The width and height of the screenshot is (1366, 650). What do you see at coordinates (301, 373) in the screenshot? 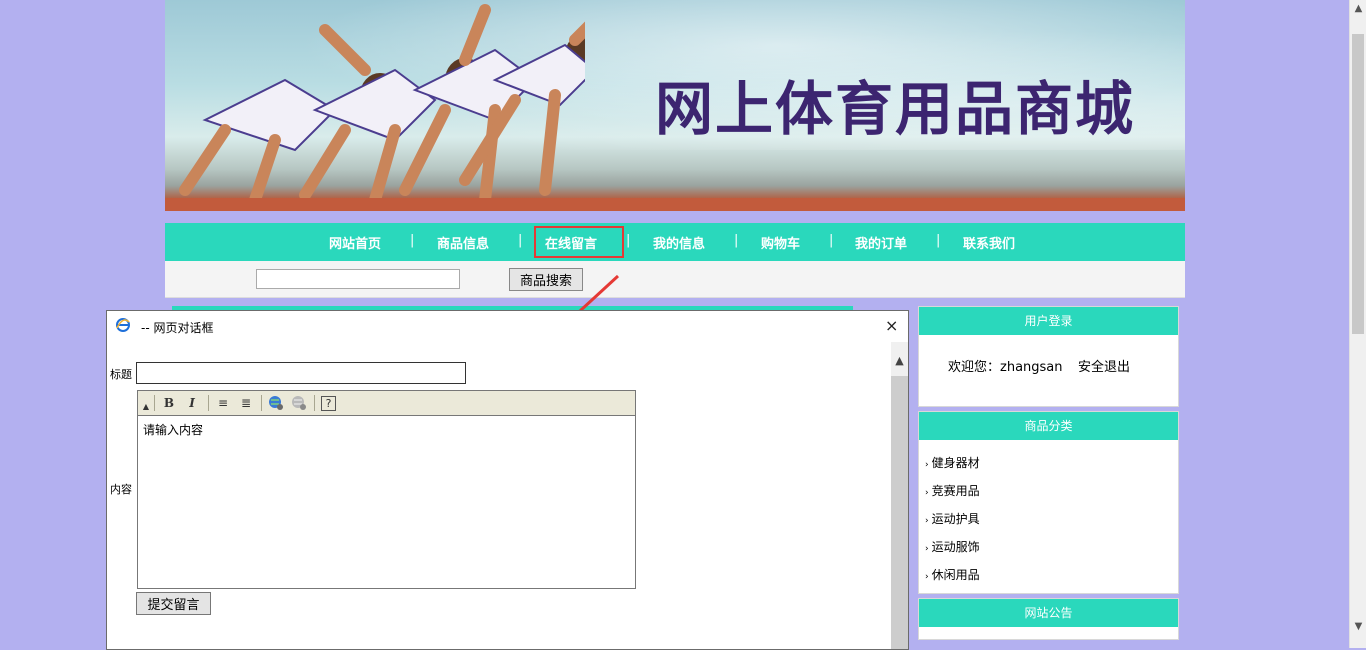
I see `message-title-input` at bounding box center [301, 373].